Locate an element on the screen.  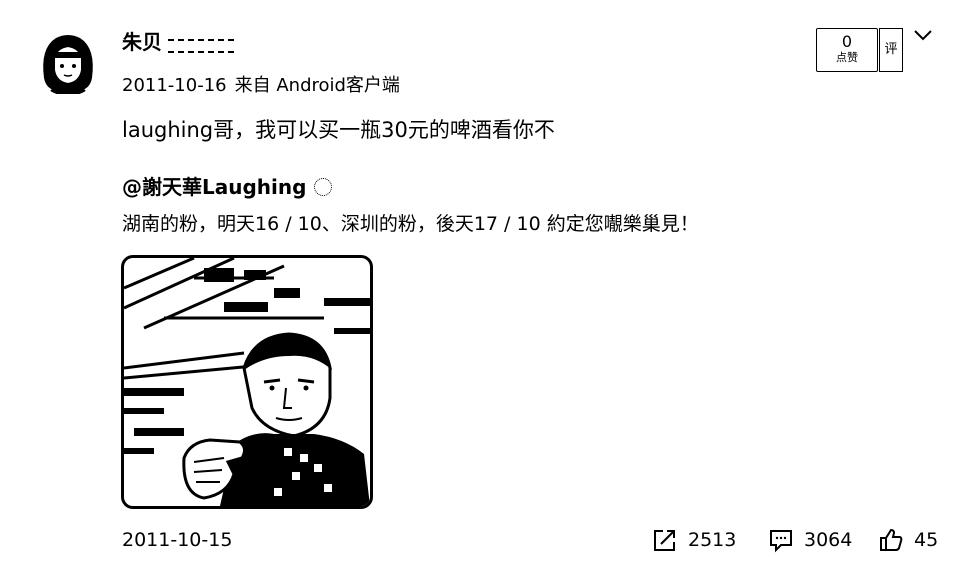
avatar-image is located at coordinates (68, 64).